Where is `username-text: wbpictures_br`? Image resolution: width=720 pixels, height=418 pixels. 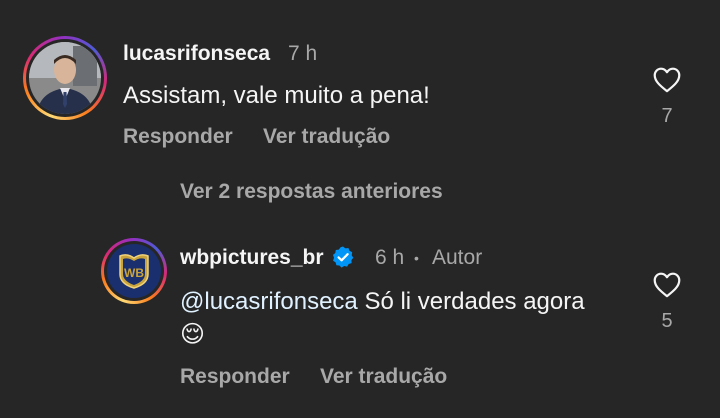 username-text: wbpictures_br is located at coordinates (252, 257).